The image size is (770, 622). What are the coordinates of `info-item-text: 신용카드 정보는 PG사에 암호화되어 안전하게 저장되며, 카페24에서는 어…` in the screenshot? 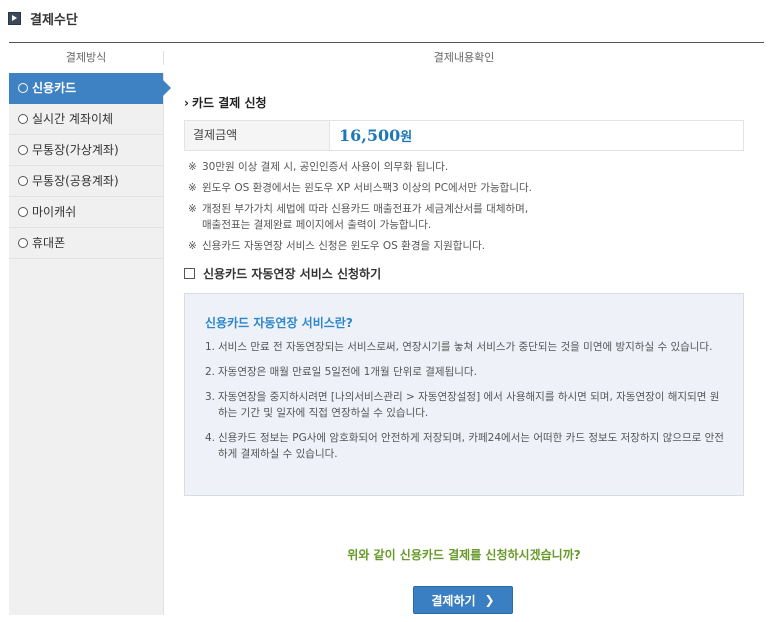 It's located at (471, 446).